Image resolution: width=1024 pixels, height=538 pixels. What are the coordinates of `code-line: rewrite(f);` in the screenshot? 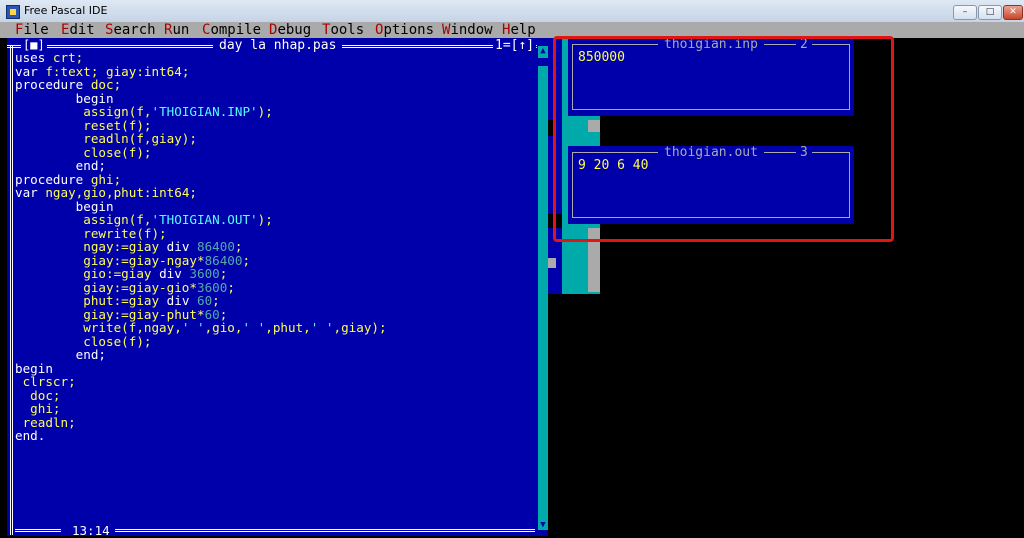 It's located at (201, 233).